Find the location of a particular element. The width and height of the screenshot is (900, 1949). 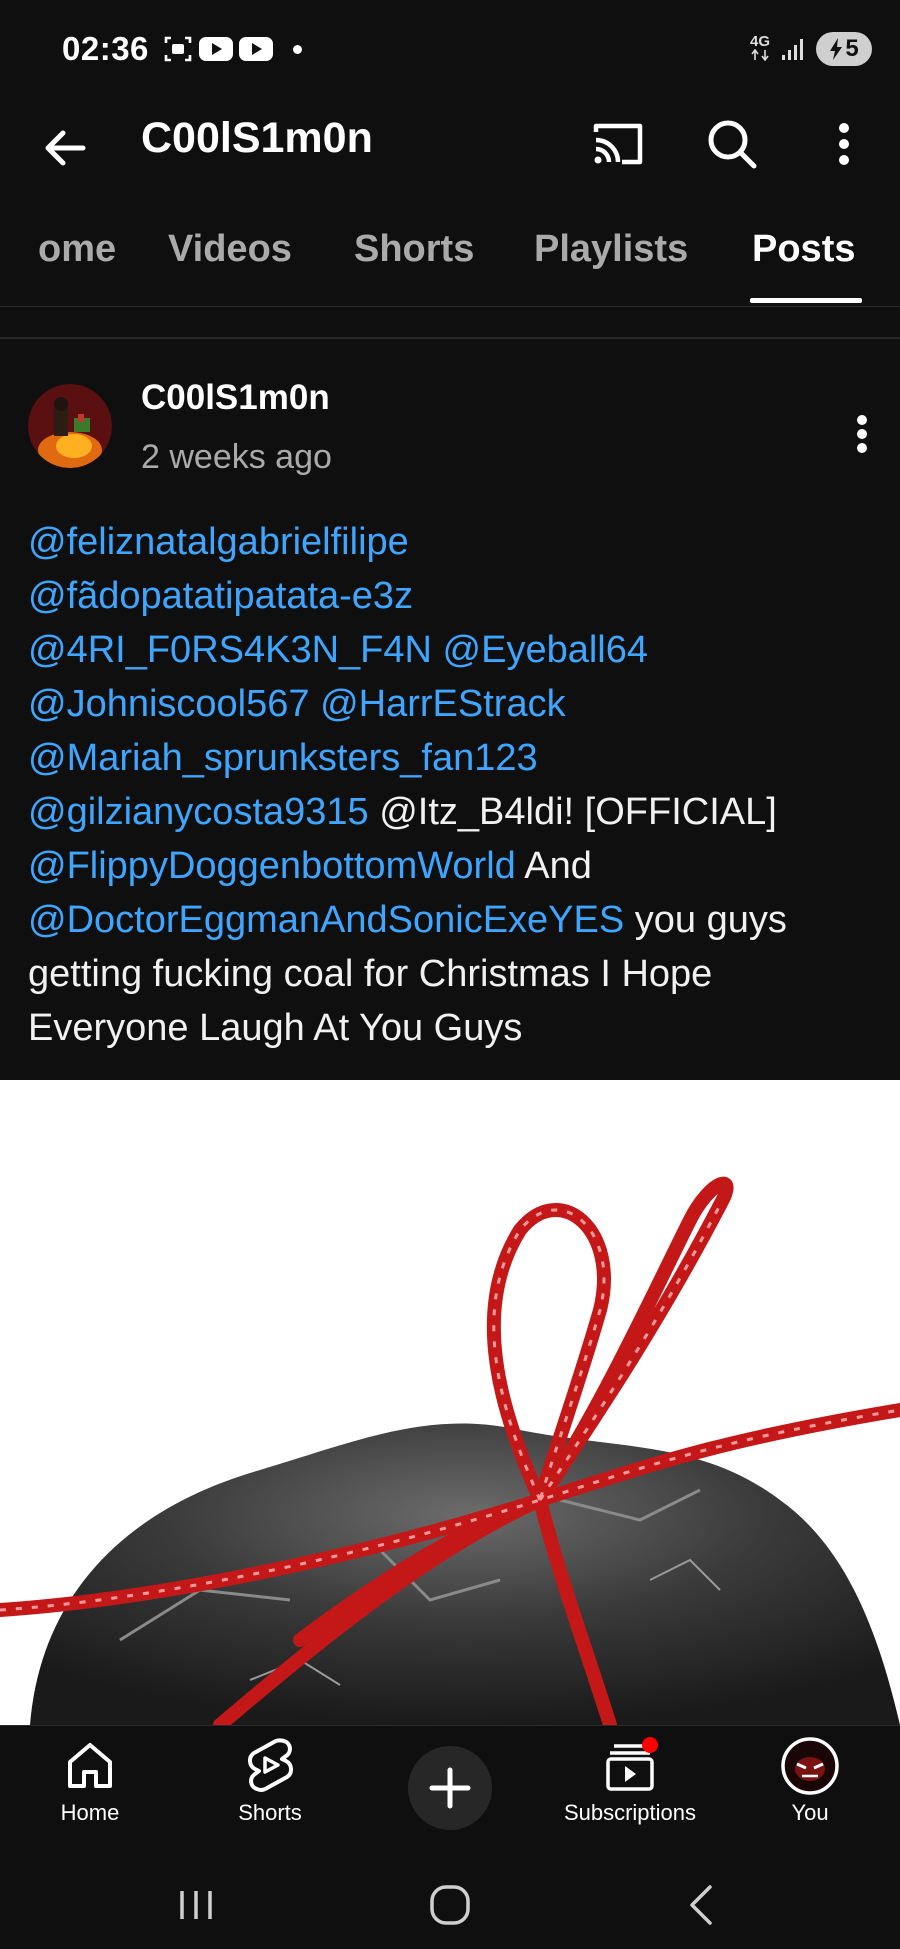

signal-icon is located at coordinates (792, 49).